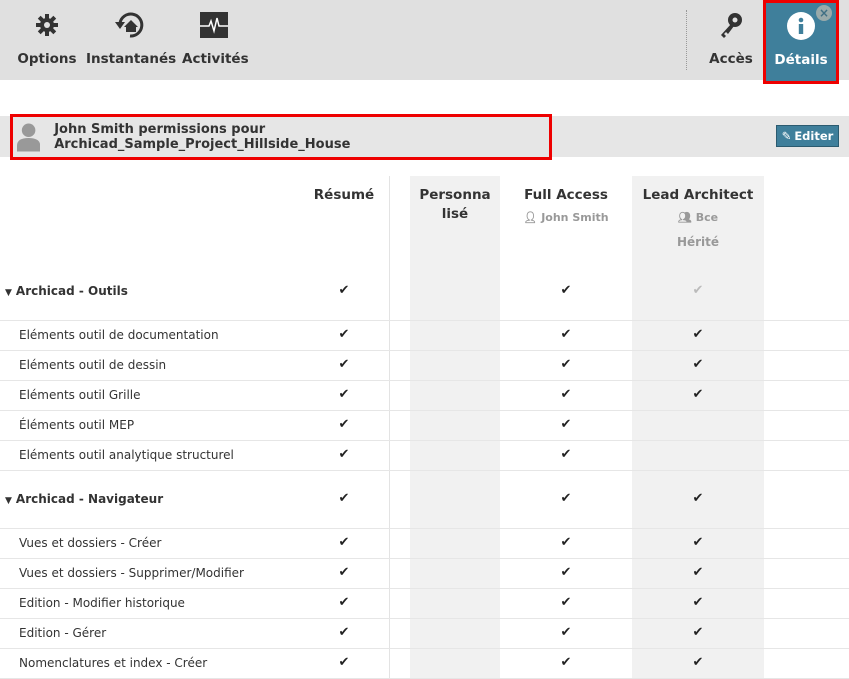  What do you see at coordinates (566, 205) in the screenshot?
I see `col-full-access: Full Access 👤︎ John Smith` at bounding box center [566, 205].